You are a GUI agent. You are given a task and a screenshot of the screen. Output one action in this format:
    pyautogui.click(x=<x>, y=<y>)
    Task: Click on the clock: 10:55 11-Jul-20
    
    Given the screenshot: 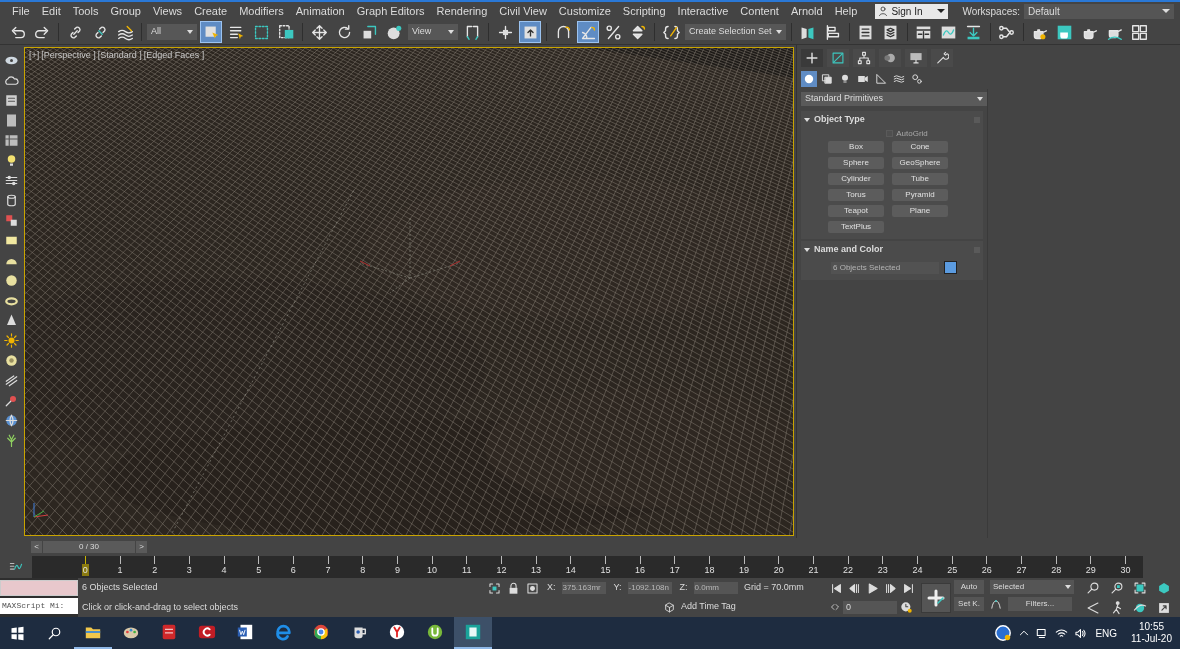 What is the action you would take?
    pyautogui.click(x=1151, y=633)
    